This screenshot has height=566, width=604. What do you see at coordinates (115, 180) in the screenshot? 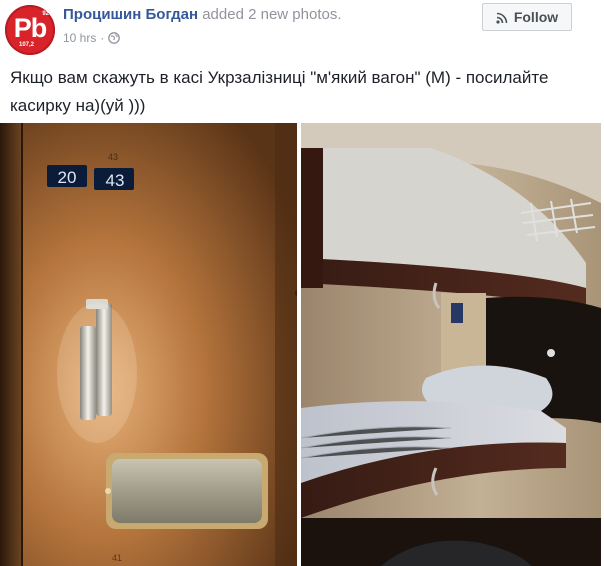
I see `plate-number-2: 43` at bounding box center [115, 180].